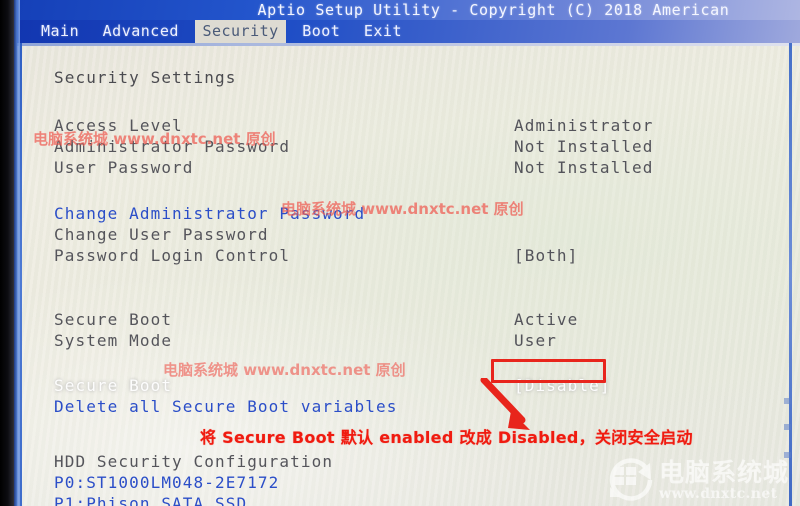 This screenshot has width=800, height=506. What do you see at coordinates (724, 472) in the screenshot?
I see `logo-brand-cn: 电脑系统城` at bounding box center [724, 472].